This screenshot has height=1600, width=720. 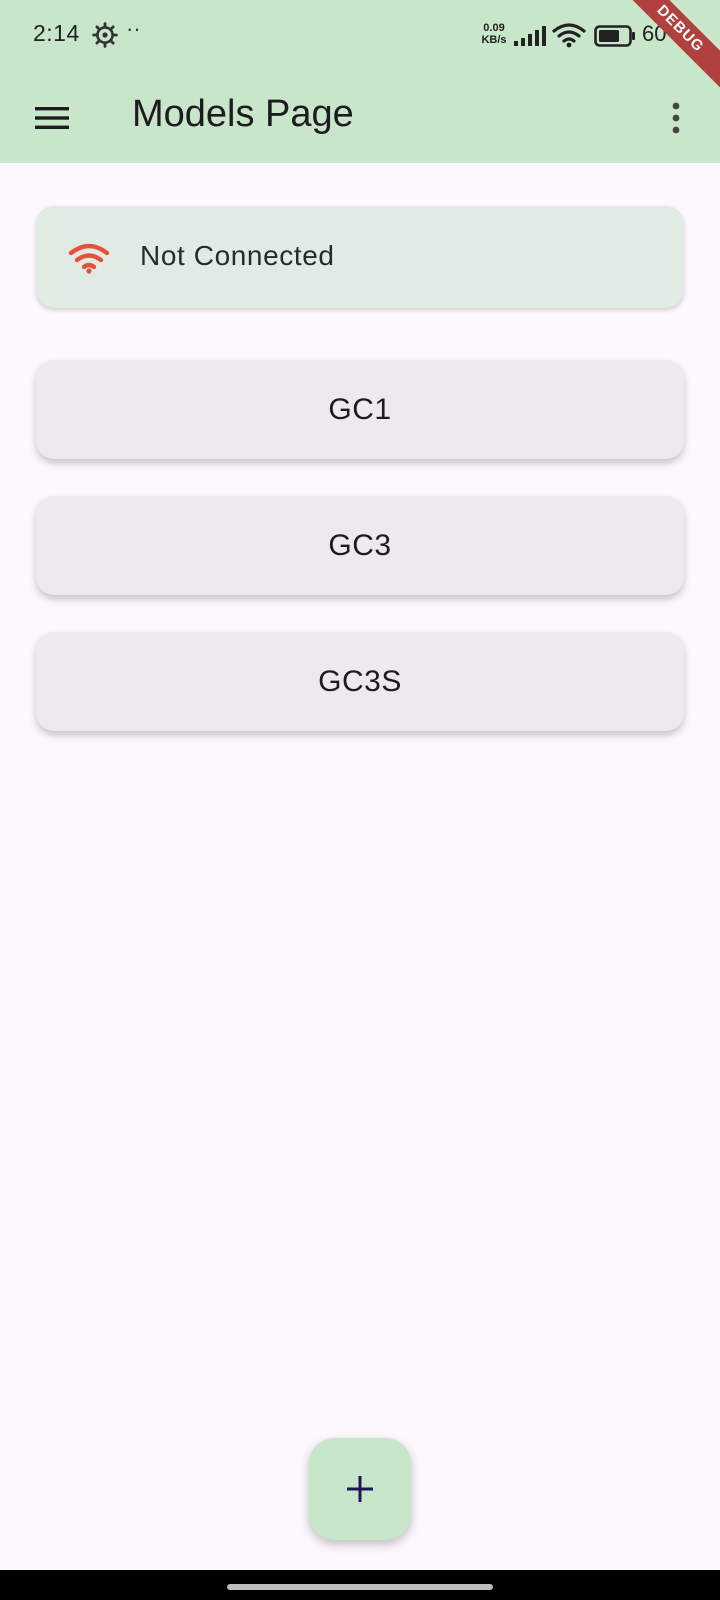 What do you see at coordinates (360, 545) in the screenshot?
I see `model-card-gc3: GC3` at bounding box center [360, 545].